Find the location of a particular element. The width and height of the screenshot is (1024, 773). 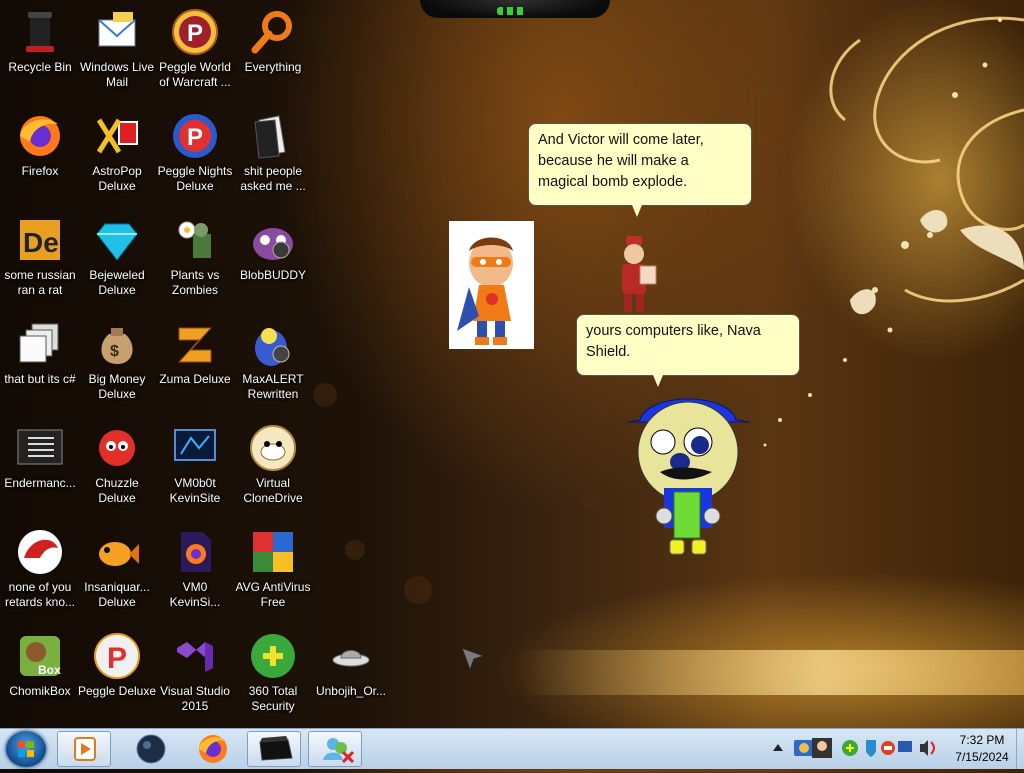

super-why-image is located at coordinates (491, 285).